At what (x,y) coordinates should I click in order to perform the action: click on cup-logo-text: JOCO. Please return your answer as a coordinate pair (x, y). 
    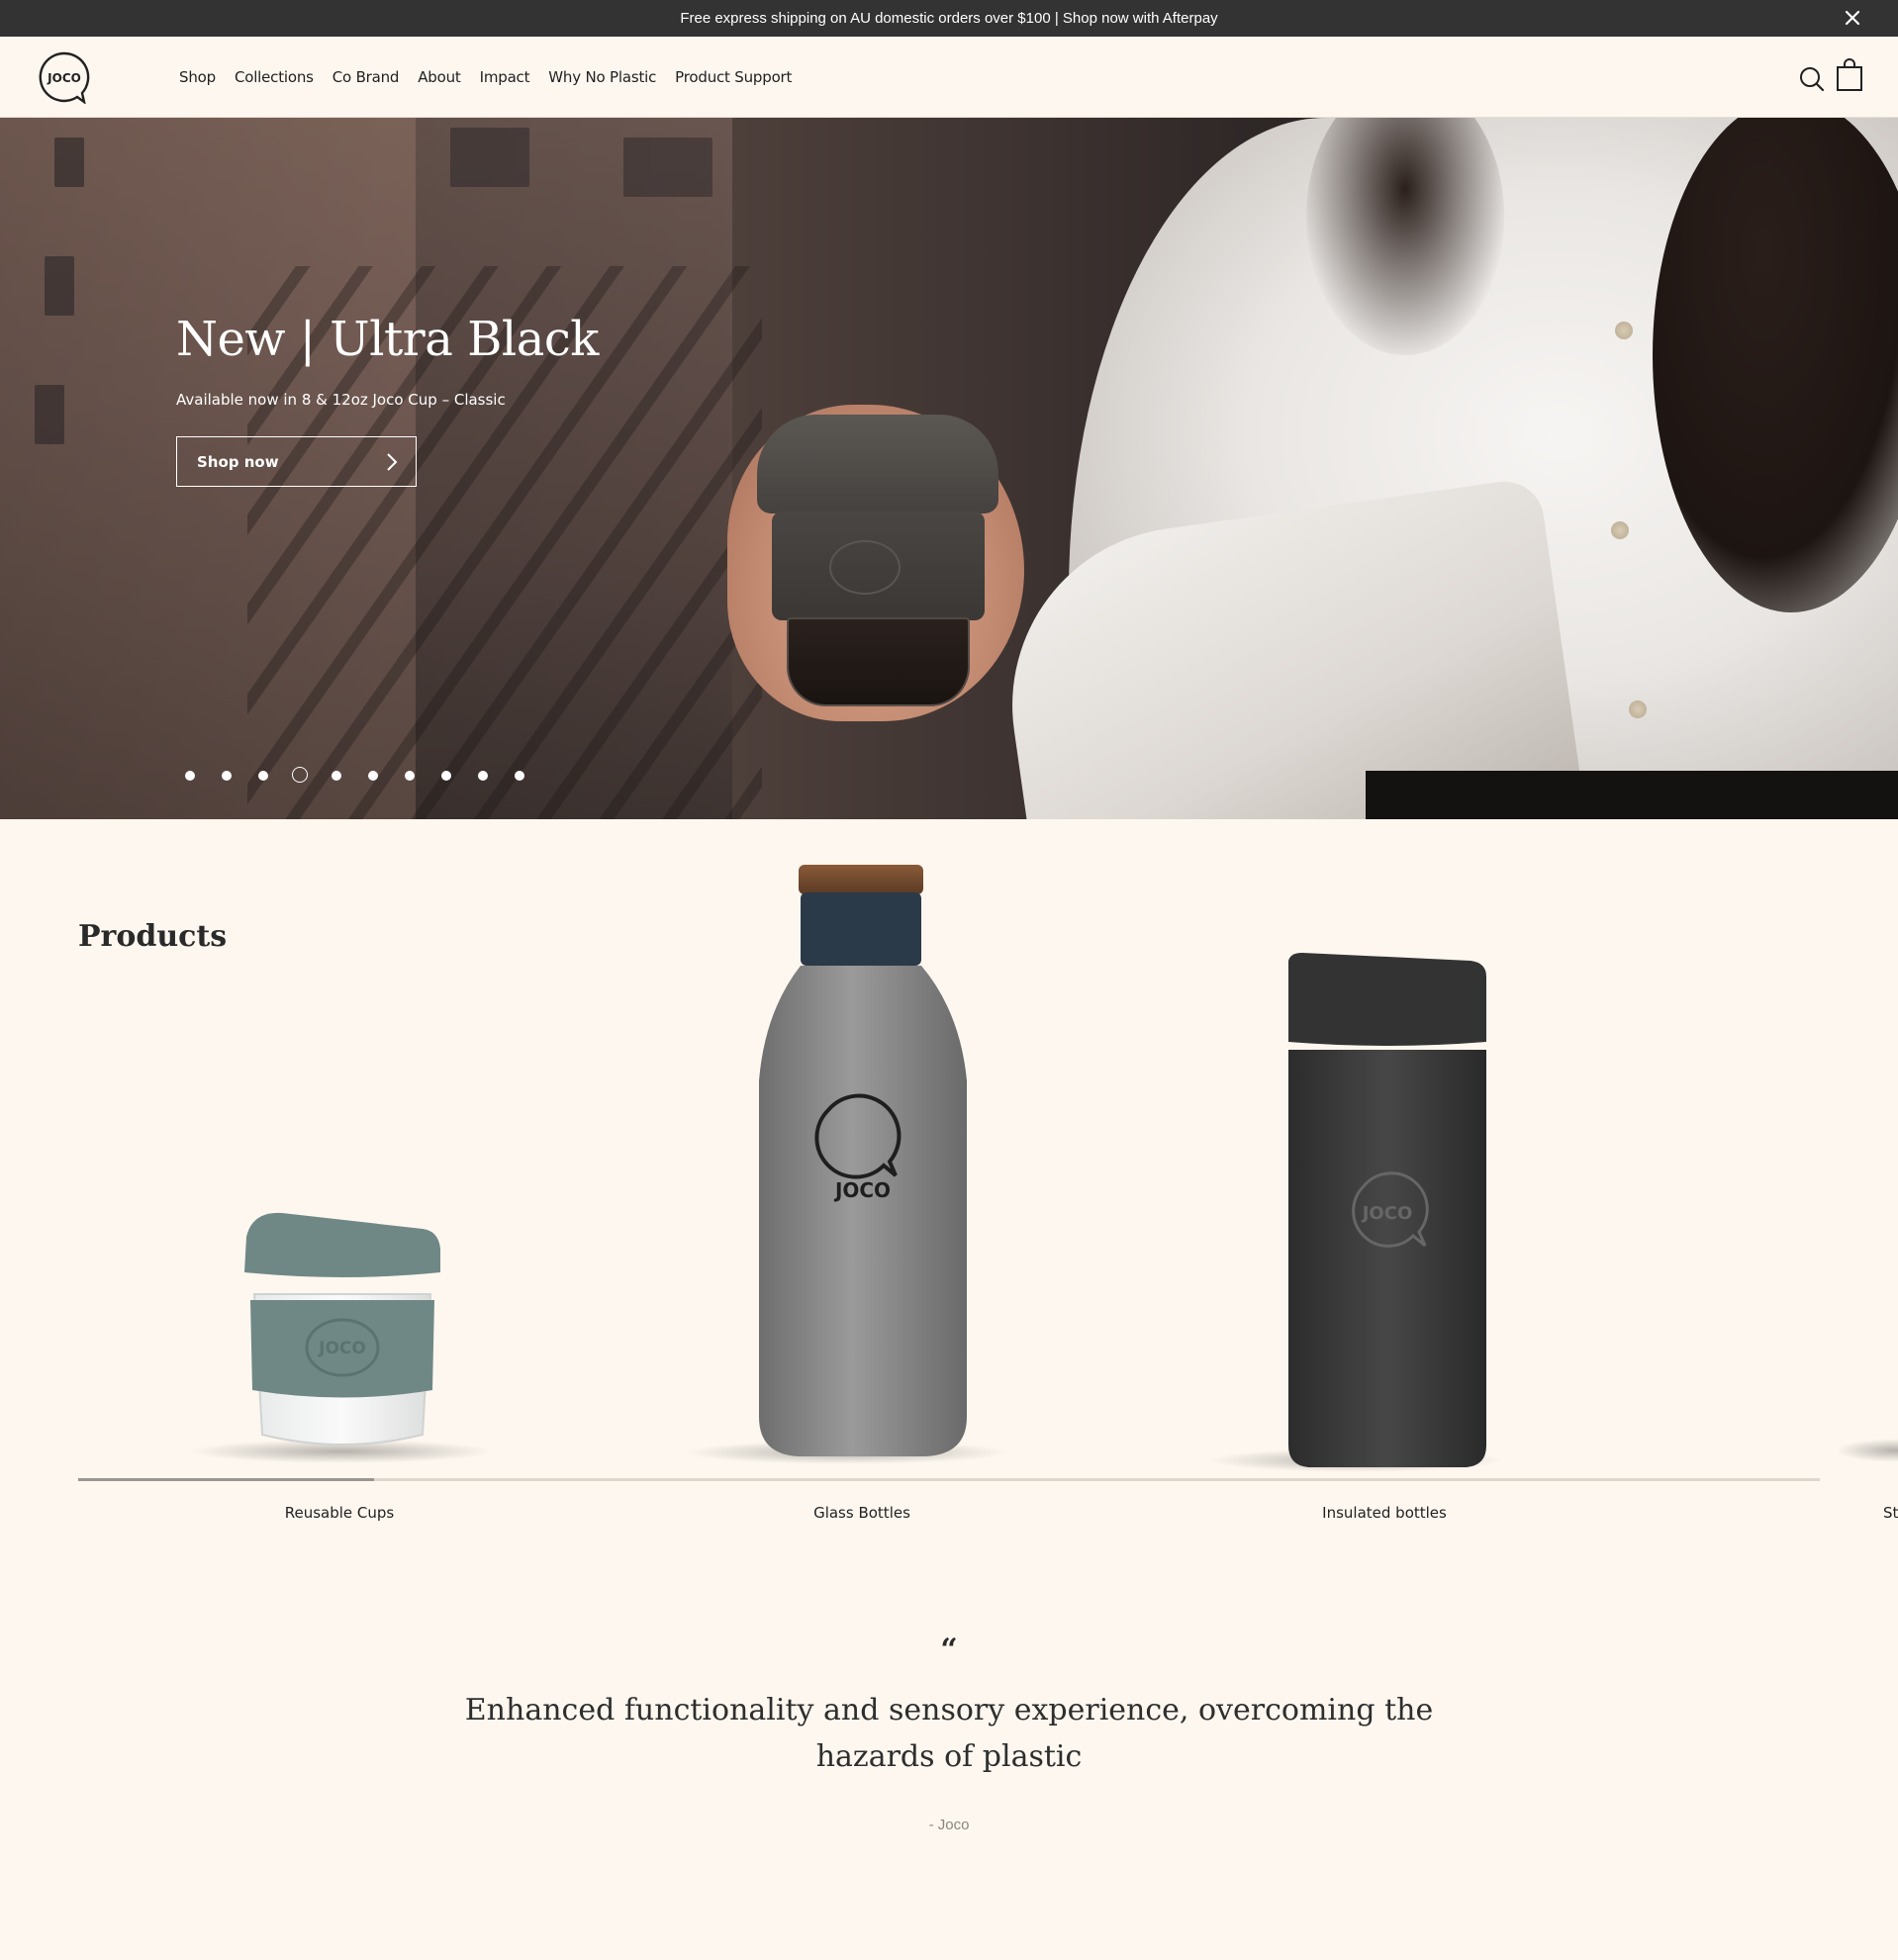
    Looking at the image, I should click on (342, 1348).